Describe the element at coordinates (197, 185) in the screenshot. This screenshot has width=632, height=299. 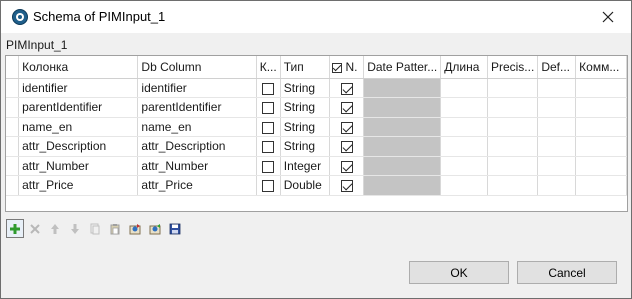
I see `db-column-cell: attr_Price` at that location.